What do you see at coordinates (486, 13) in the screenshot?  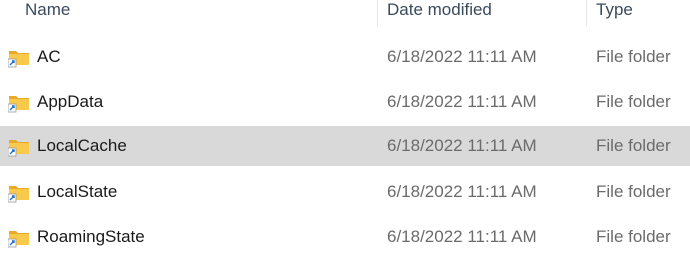 I see `column-header-date-modified: Date modified` at bounding box center [486, 13].